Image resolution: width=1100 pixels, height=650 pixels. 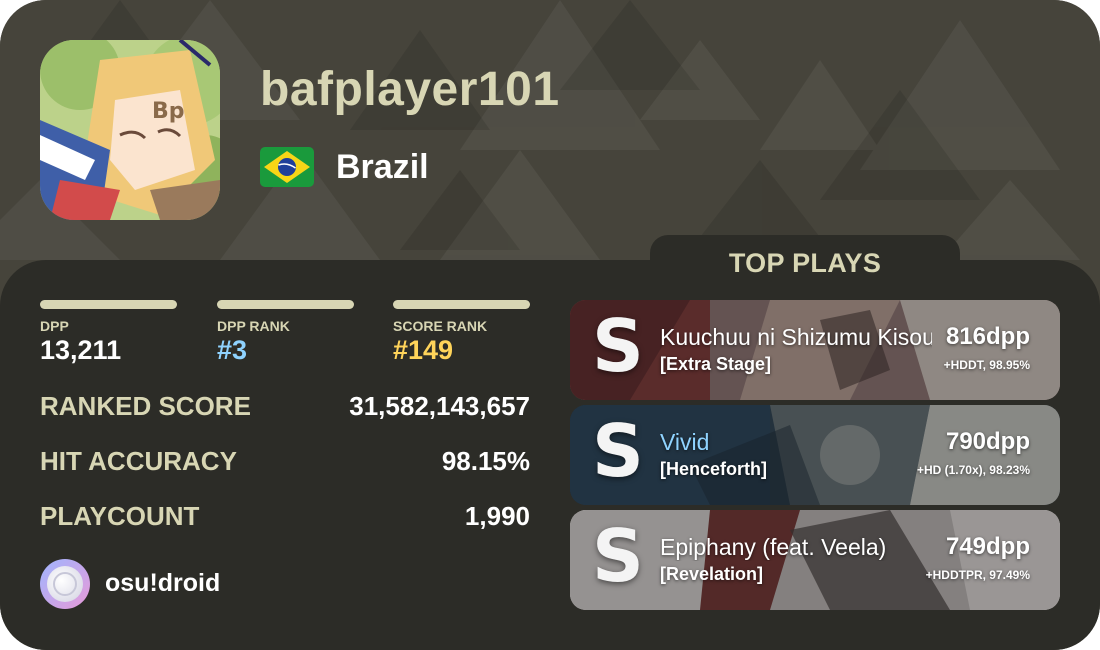 What do you see at coordinates (973, 470) in the screenshot?
I see `play-mods: +HD (1.70x), 98.23%` at bounding box center [973, 470].